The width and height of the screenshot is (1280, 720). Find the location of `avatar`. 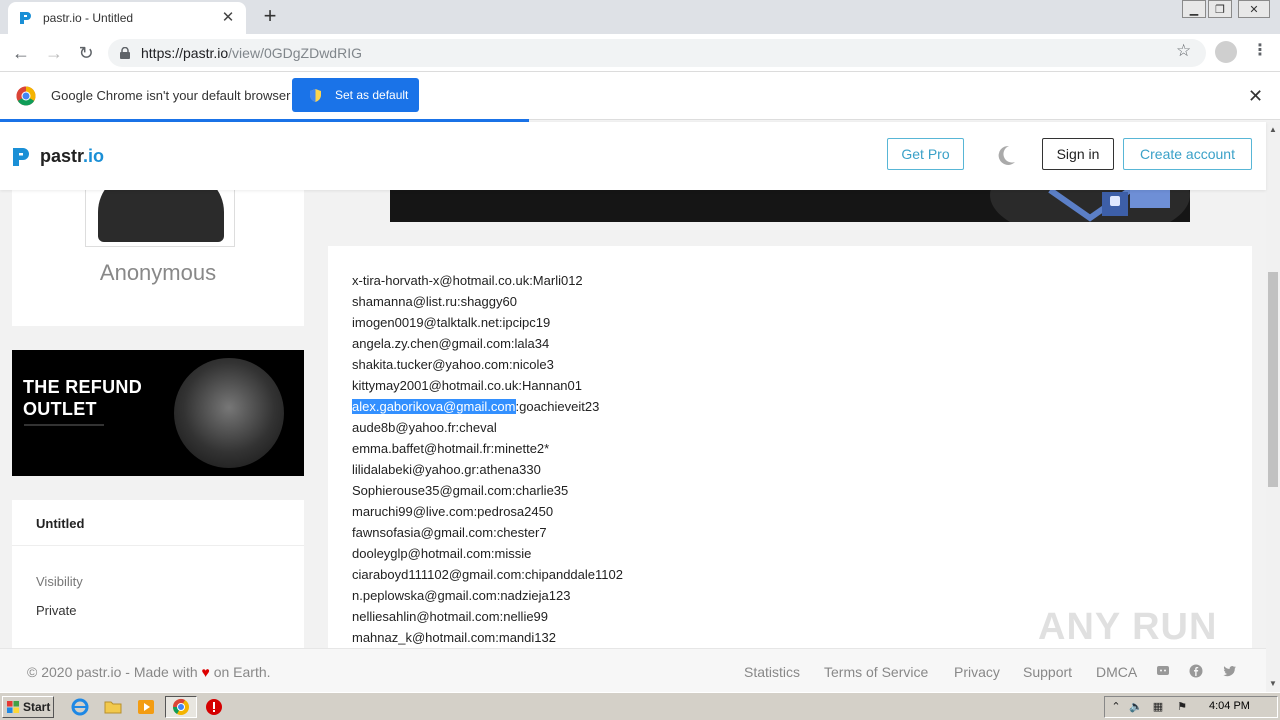

avatar is located at coordinates (160, 218).